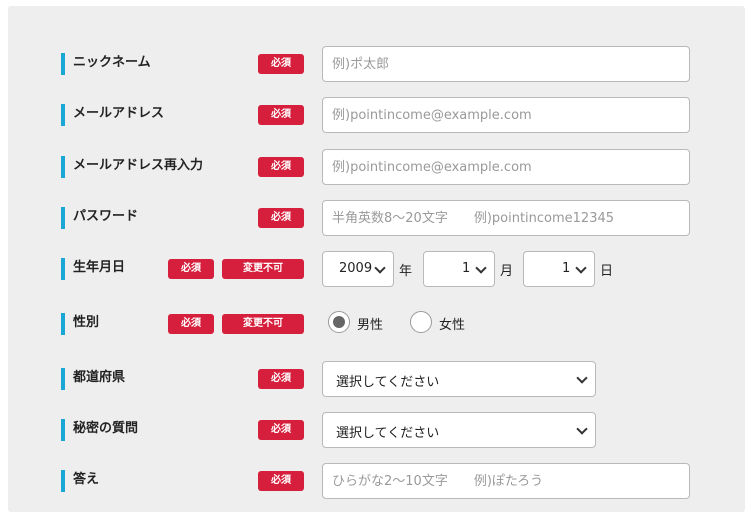 The width and height of the screenshot is (750, 512). What do you see at coordinates (506, 167) in the screenshot?
I see `email-confirm-input` at bounding box center [506, 167].